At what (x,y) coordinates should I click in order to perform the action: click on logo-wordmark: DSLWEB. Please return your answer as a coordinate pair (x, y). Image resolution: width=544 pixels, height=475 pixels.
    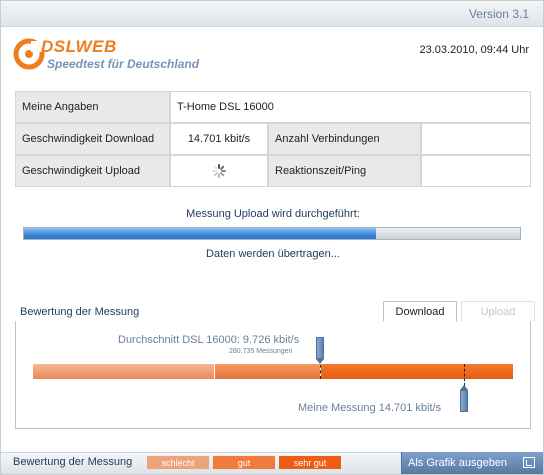
    Looking at the image, I should click on (79, 46).